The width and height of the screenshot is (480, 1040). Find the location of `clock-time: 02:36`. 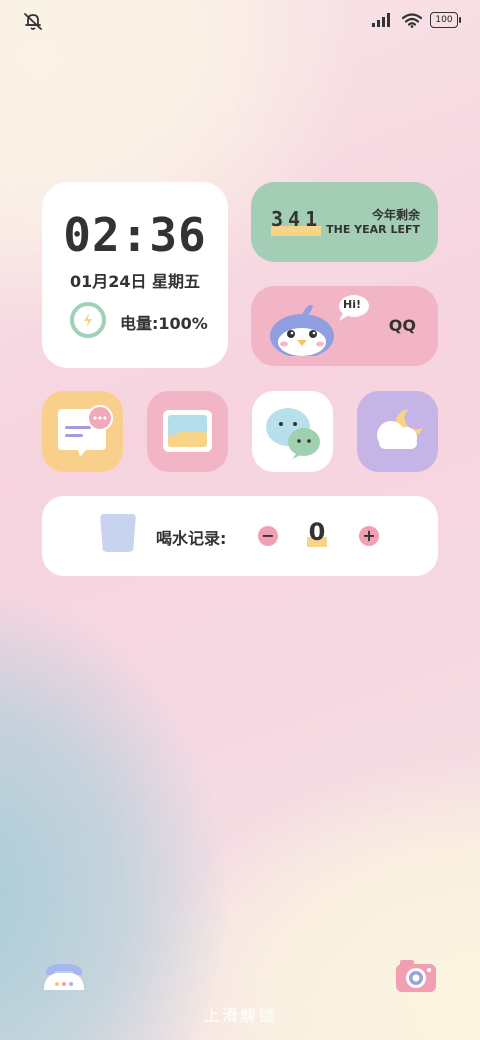

clock-time: 02:36 is located at coordinates (135, 235).